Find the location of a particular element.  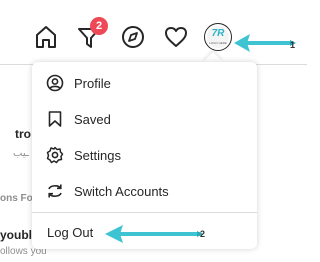

menu-item-switch-accounts: Switch Accounts is located at coordinates (144, 191).